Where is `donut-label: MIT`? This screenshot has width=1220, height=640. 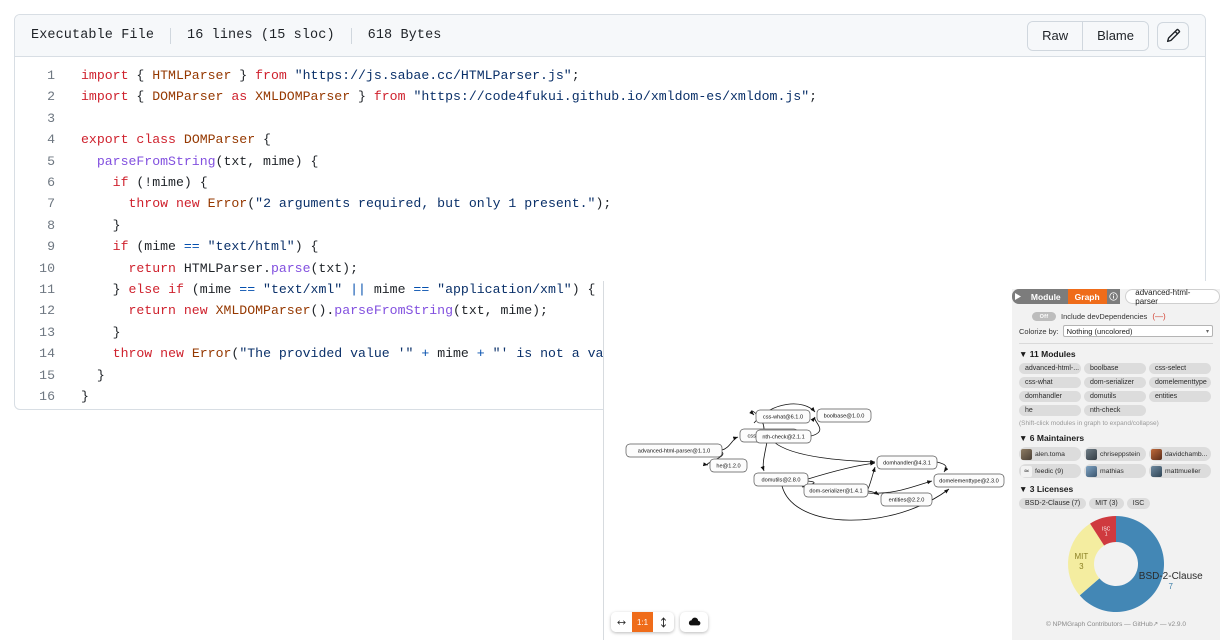 donut-label: MIT is located at coordinates (1081, 556).